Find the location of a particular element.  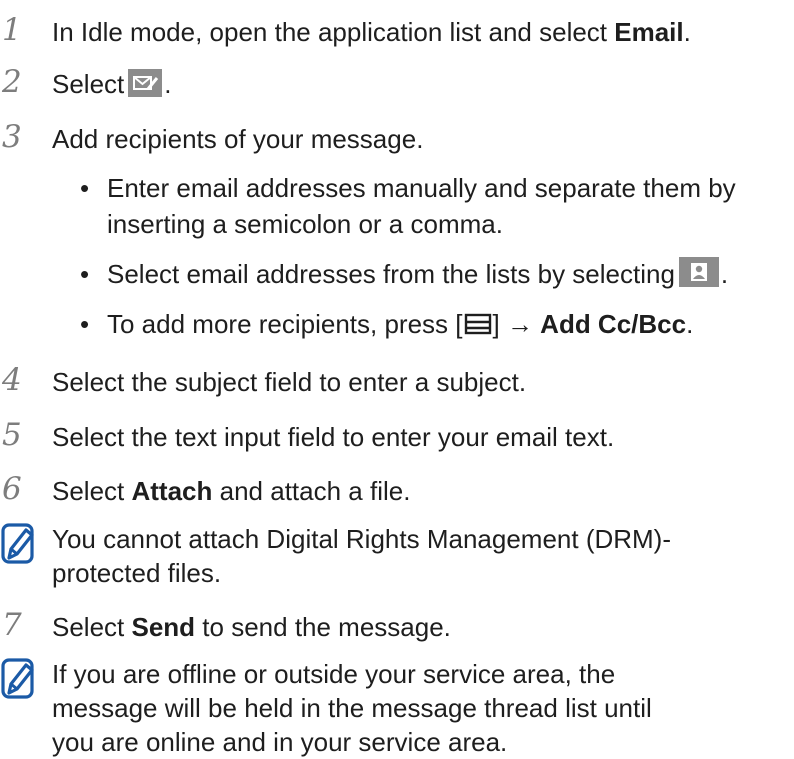

step-number: 7 is located at coordinates (12, 625).